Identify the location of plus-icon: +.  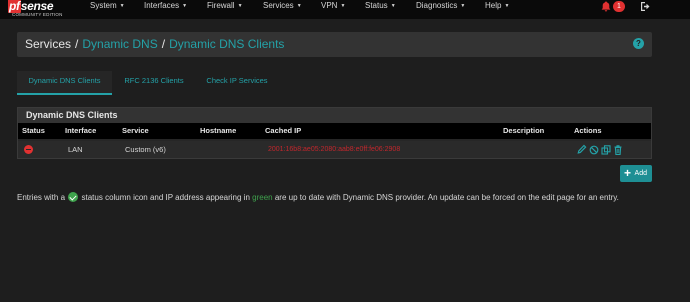
(628, 173).